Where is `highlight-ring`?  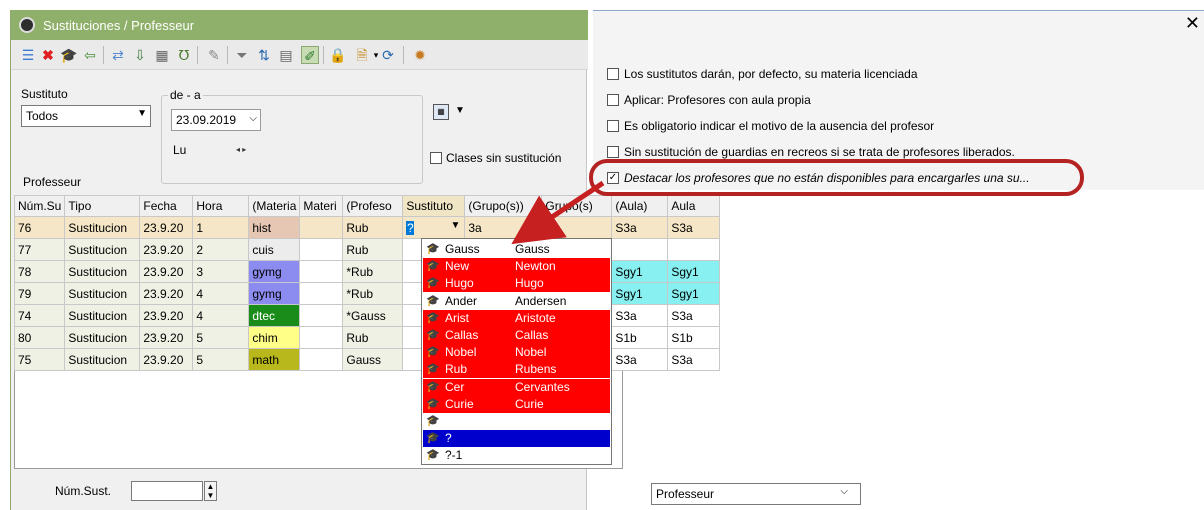 highlight-ring is located at coordinates (836, 177).